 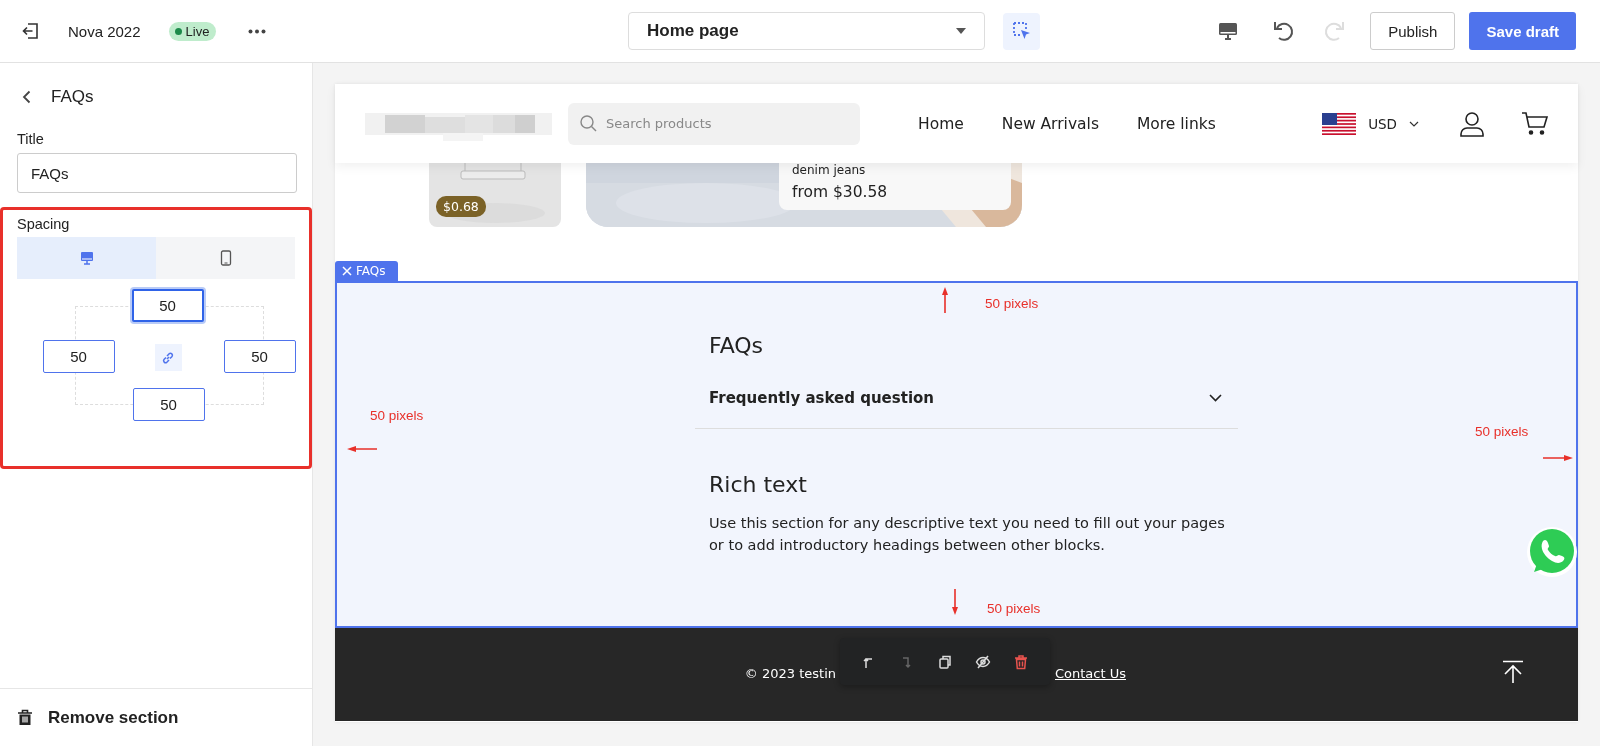 I want to click on section-tag: FAQs, so click(x=366, y=271).